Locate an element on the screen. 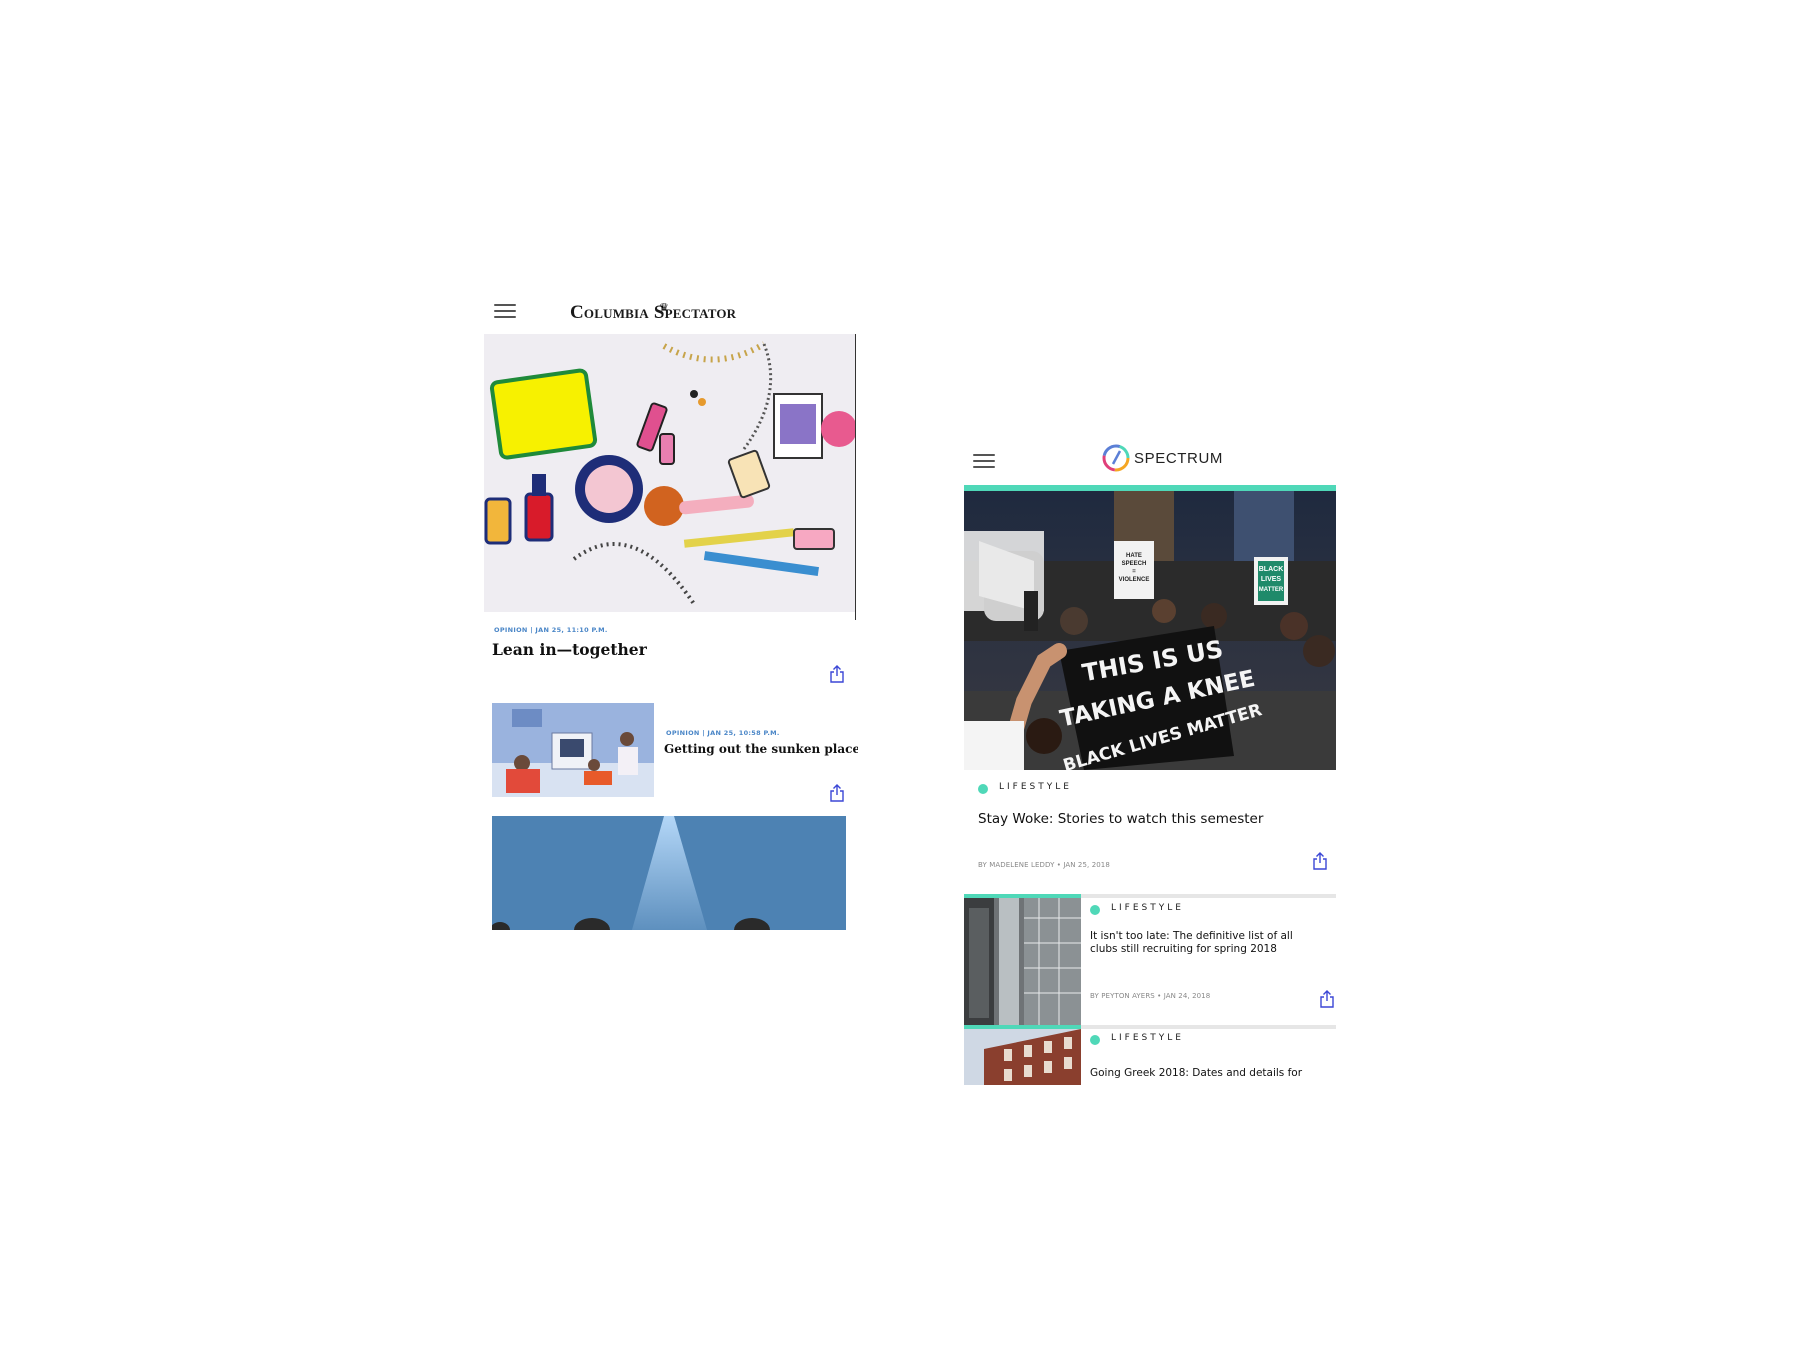 Image resolution: width=1801 pixels, height=1351 pixels. protest-sign-blm-line-1: BLACK is located at coordinates (1271, 569).